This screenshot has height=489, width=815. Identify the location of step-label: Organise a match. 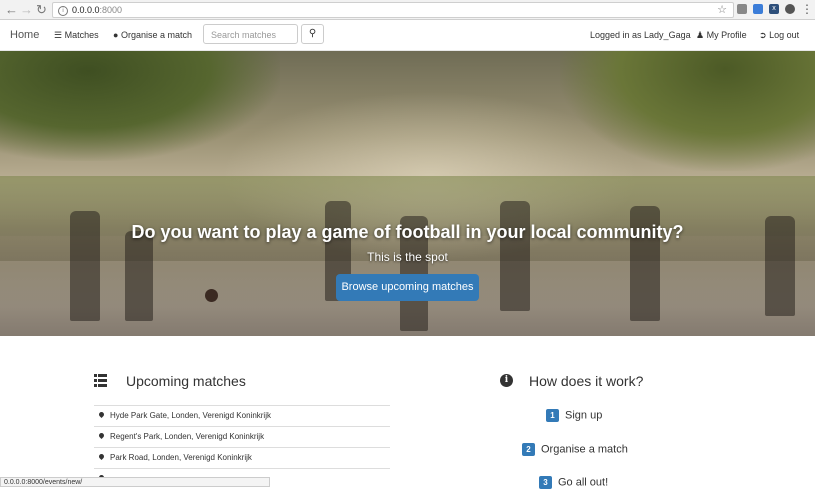
(584, 449).